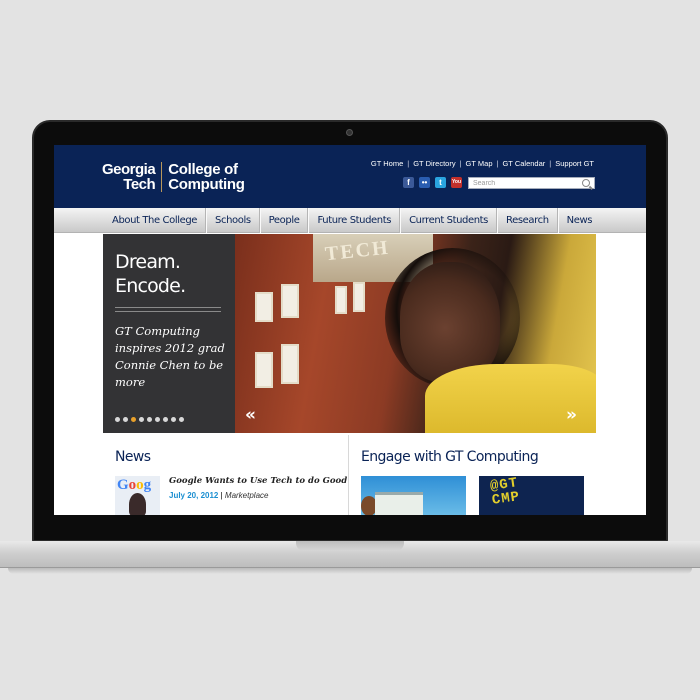  I want to click on laptop-notch, so click(350, 546).